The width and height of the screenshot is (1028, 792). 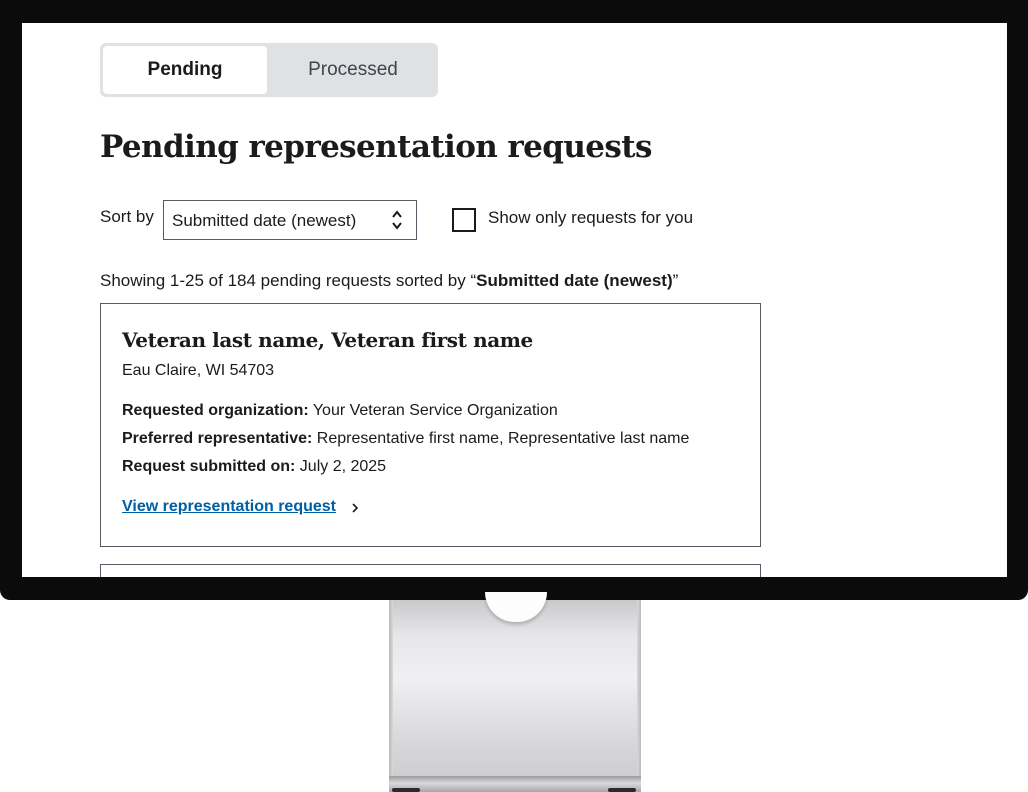 What do you see at coordinates (185, 70) in the screenshot?
I see `tab-pending: Pending` at bounding box center [185, 70].